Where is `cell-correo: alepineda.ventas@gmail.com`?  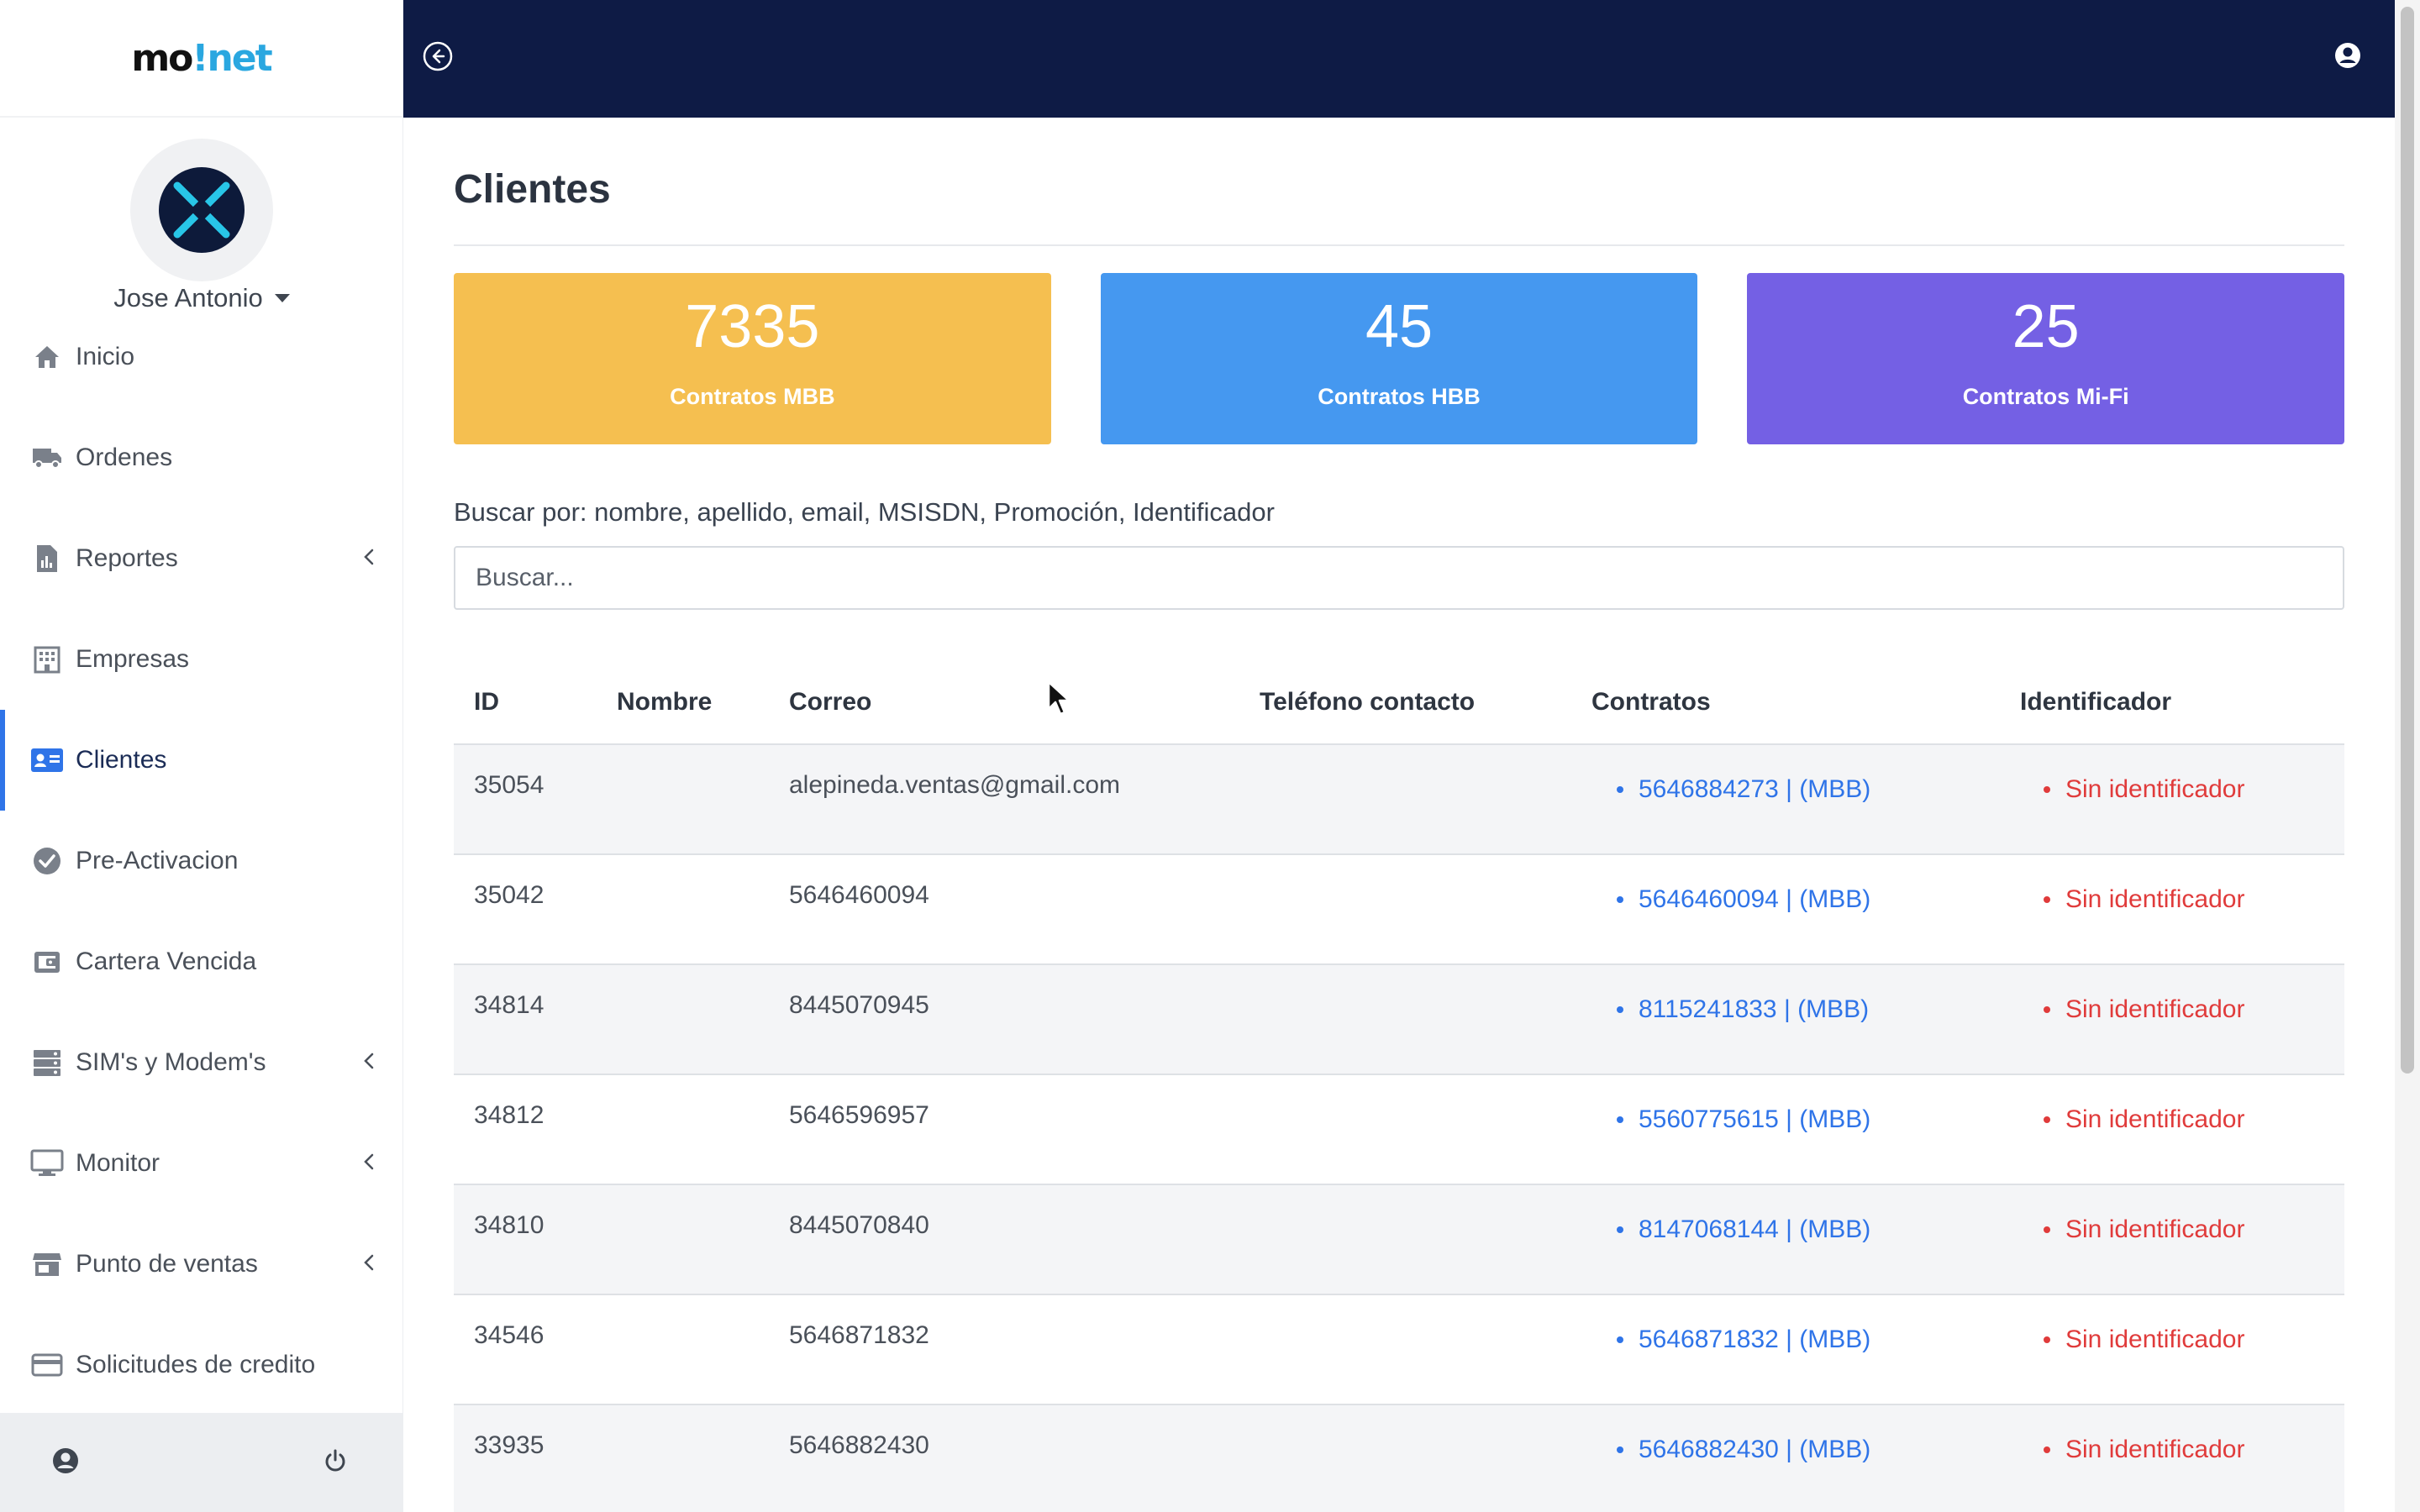 cell-correo: alepineda.ventas@gmail.com is located at coordinates (1004, 799).